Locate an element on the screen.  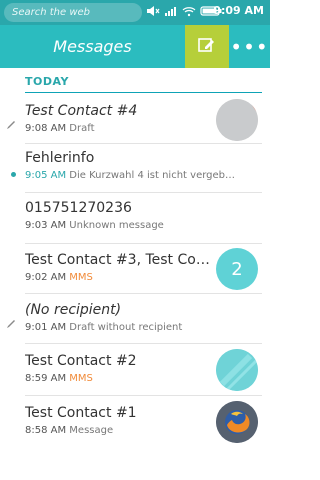
thread-name: Test Contact #1 is located at coordinates (81, 413).